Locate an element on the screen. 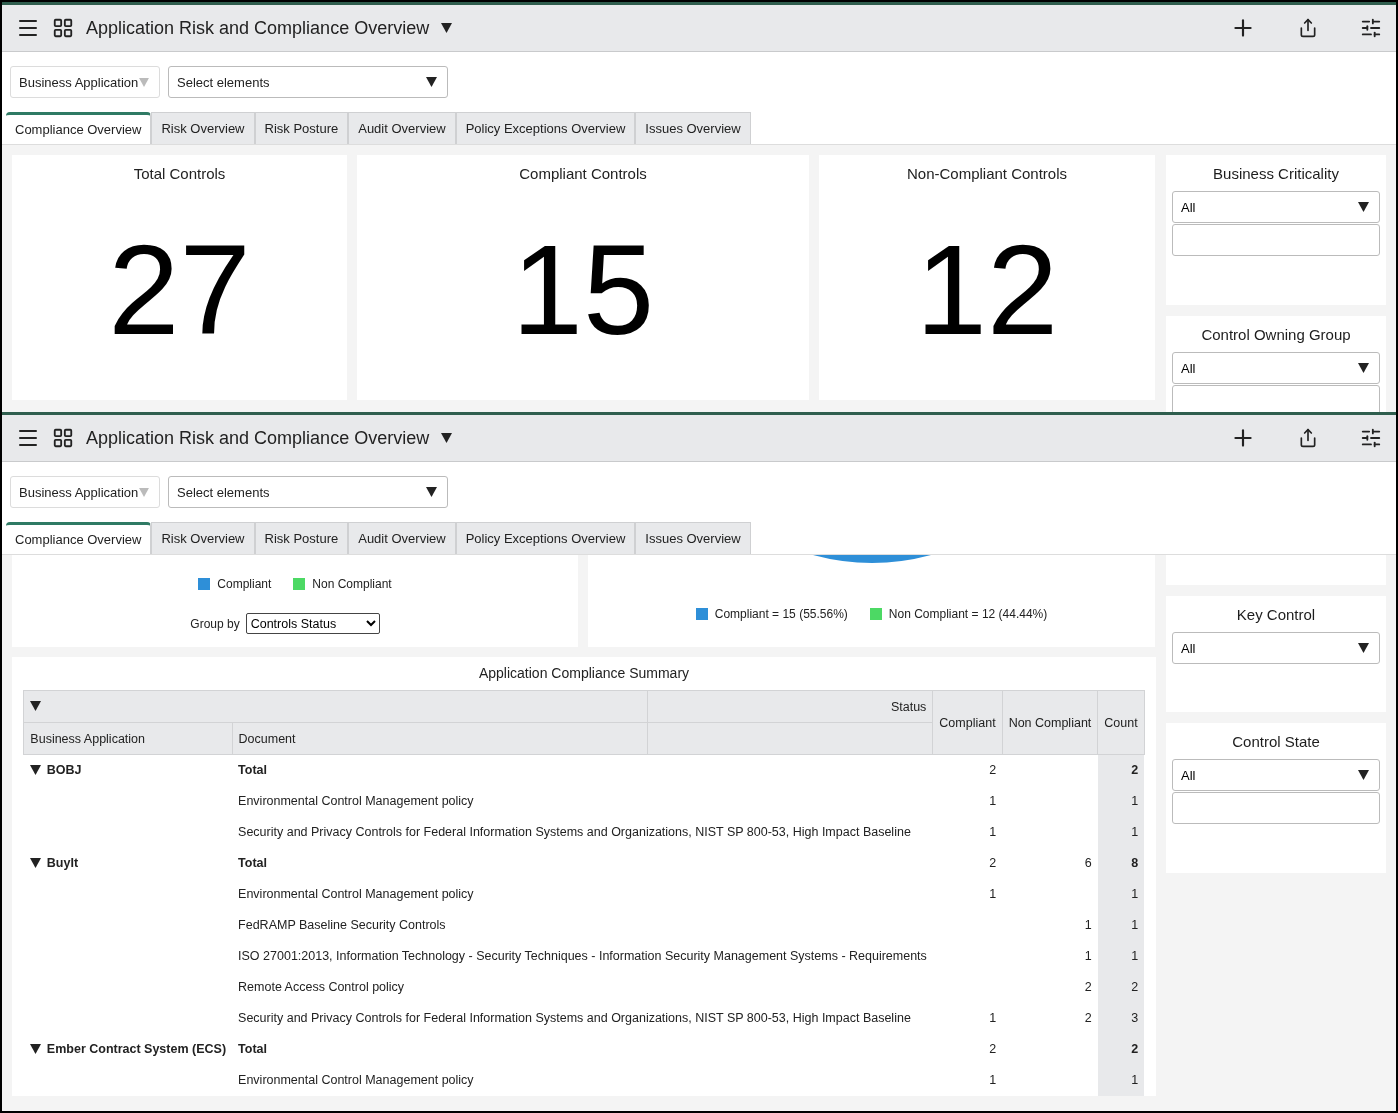  kpi-value: 15 is located at coordinates (583, 290).